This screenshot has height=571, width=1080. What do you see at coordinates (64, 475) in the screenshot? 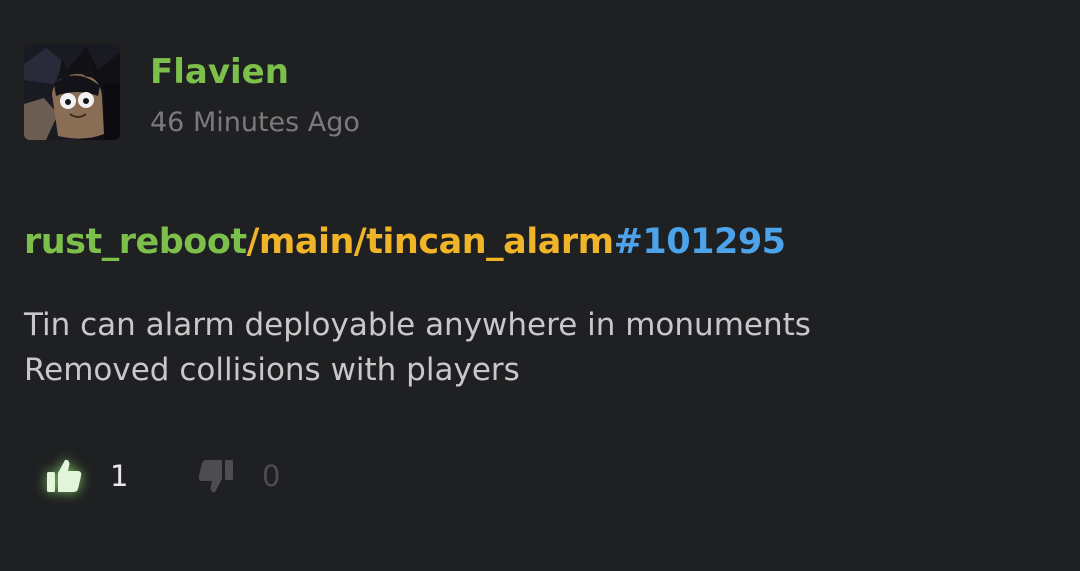
I see `thumbs-up-icon` at bounding box center [64, 475].